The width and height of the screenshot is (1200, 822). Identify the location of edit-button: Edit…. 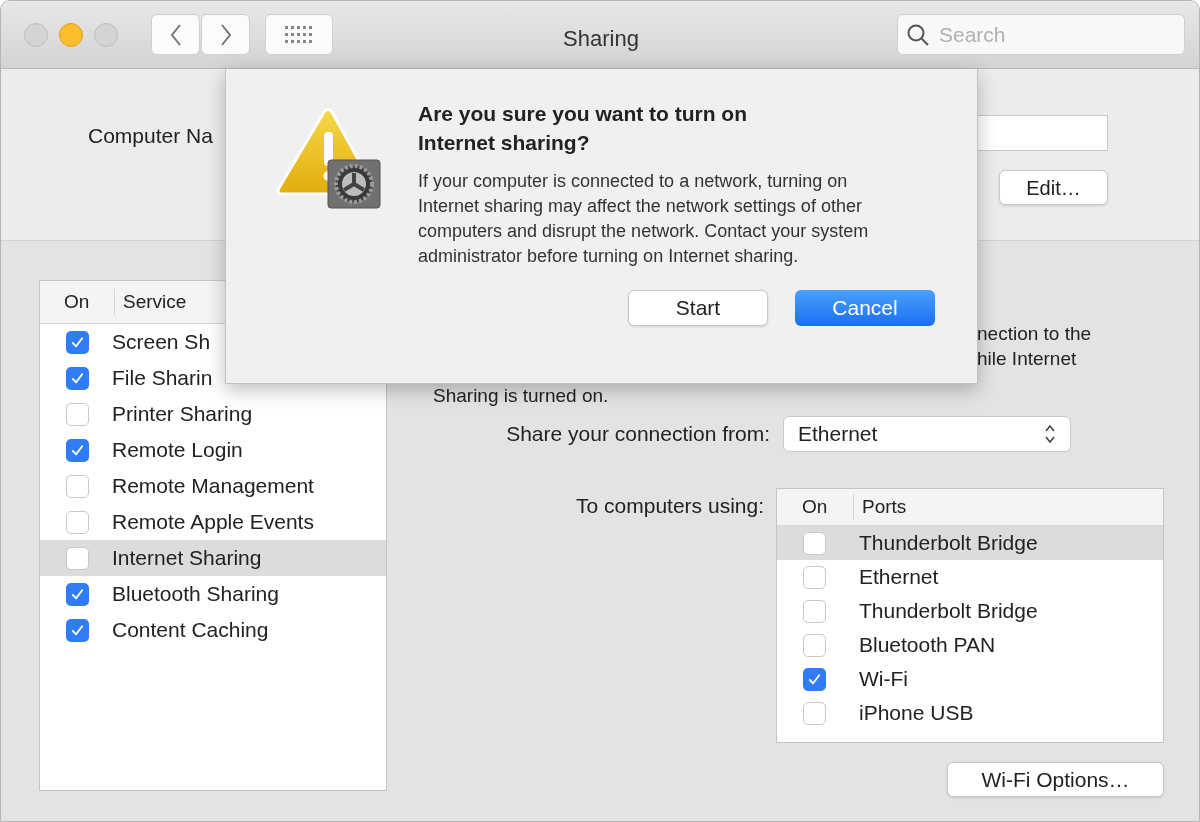
(1053, 187).